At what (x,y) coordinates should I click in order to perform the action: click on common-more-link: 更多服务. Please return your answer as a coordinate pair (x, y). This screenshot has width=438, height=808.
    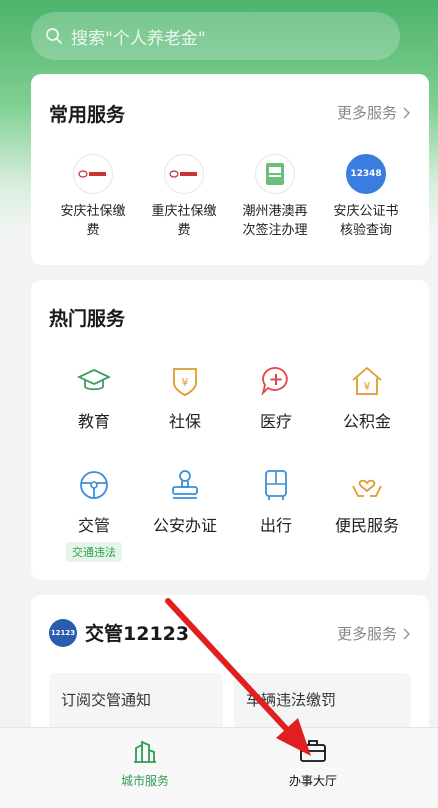
    Looking at the image, I should click on (374, 112).